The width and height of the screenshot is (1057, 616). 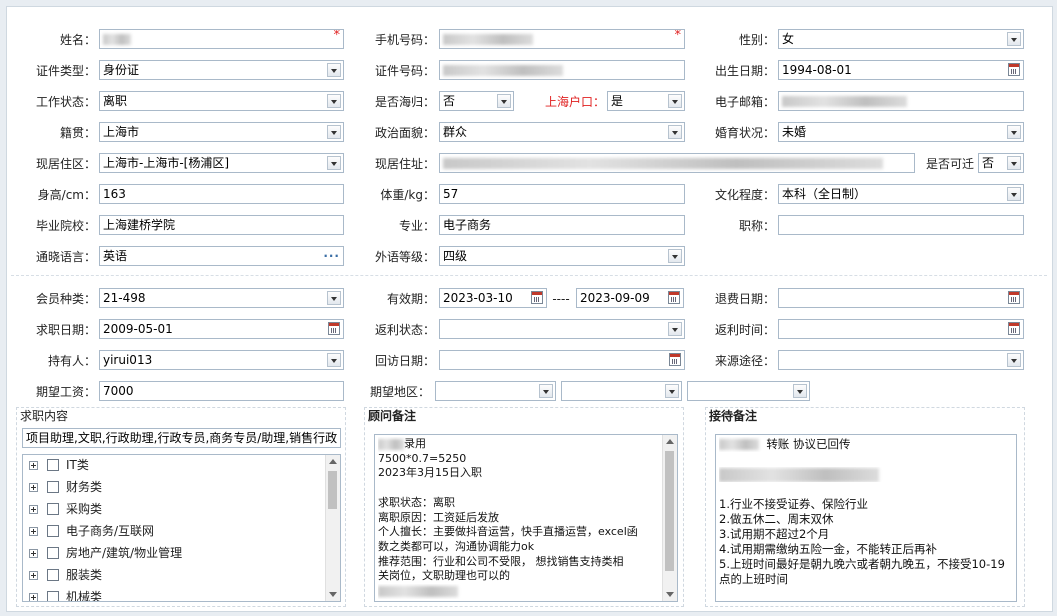 I want to click on native-label: 籍贯：, so click(x=77, y=133).